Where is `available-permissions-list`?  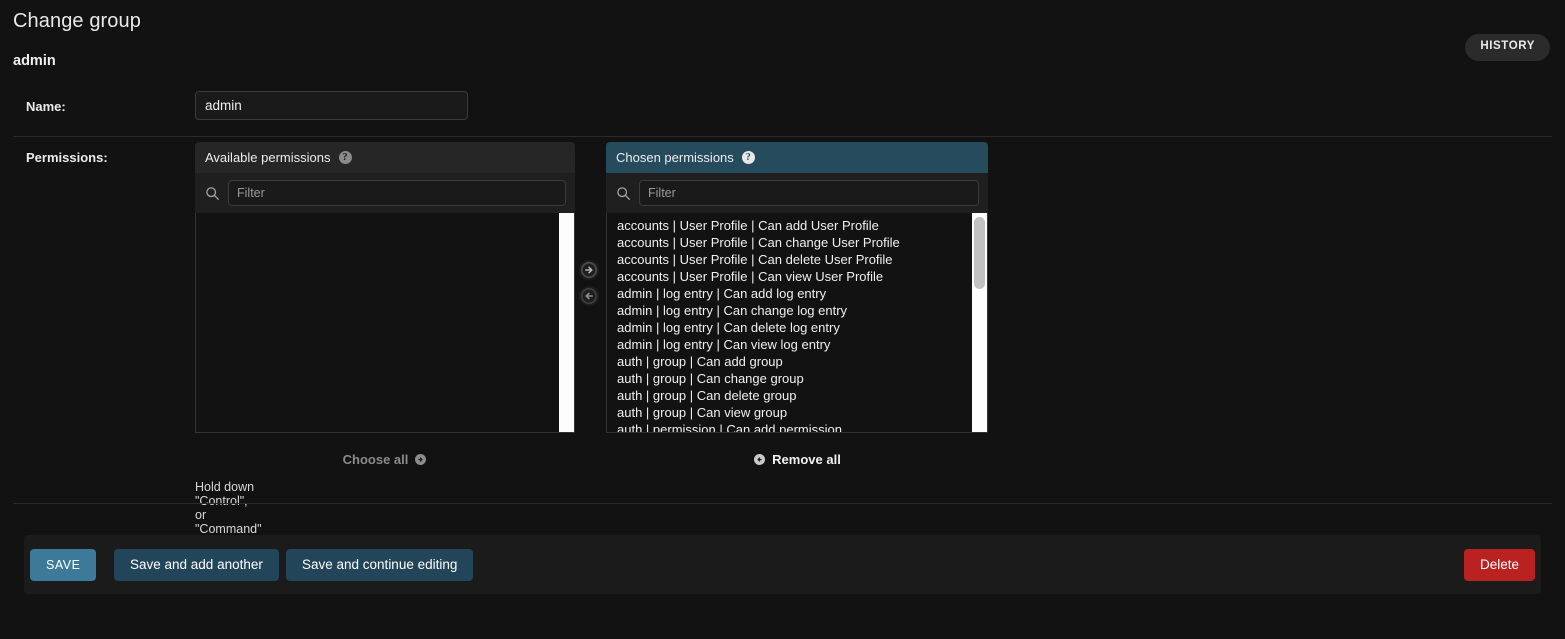
available-permissions-list is located at coordinates (385, 323).